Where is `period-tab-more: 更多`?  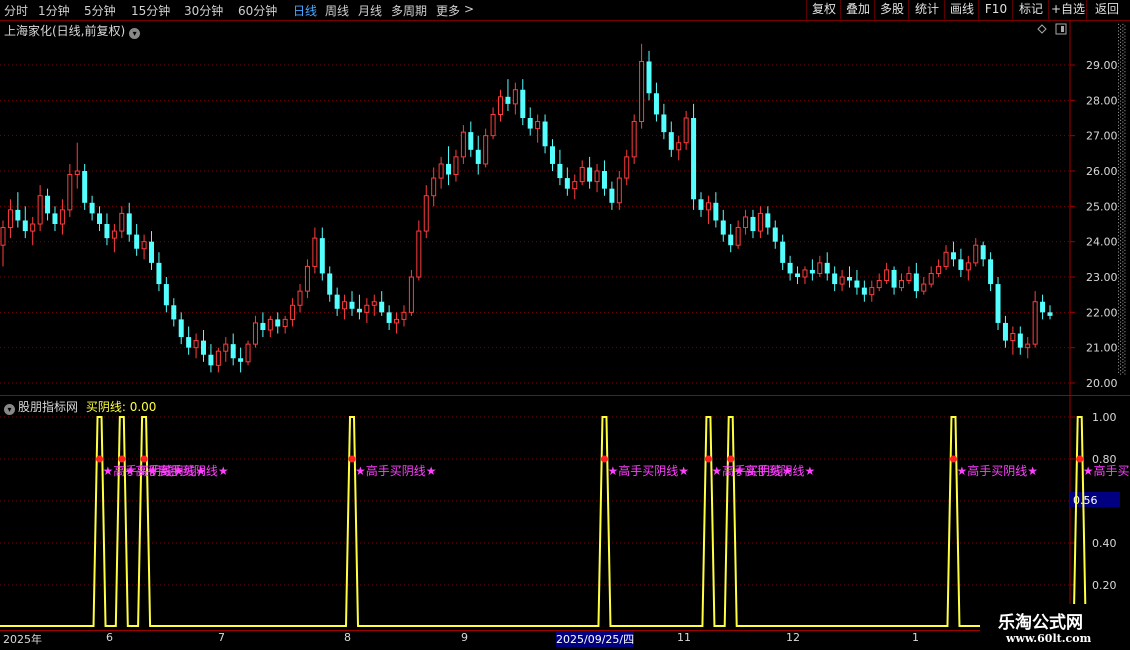 period-tab-more: 更多 is located at coordinates (448, 10).